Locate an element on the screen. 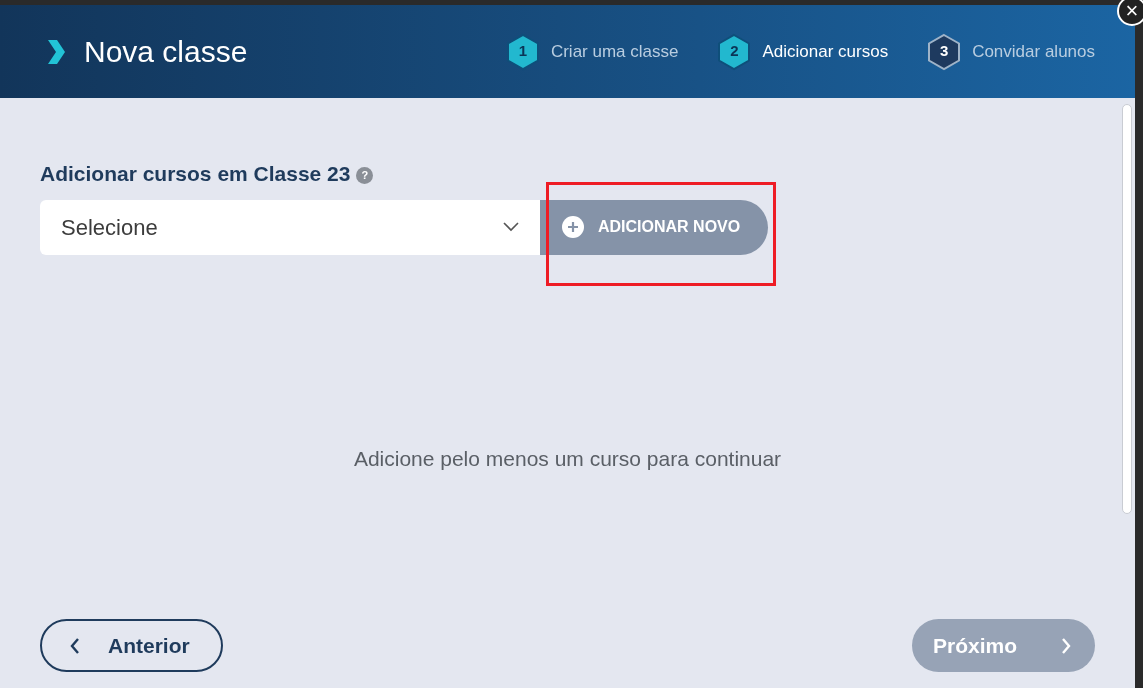  step-number: 2 is located at coordinates (734, 51).